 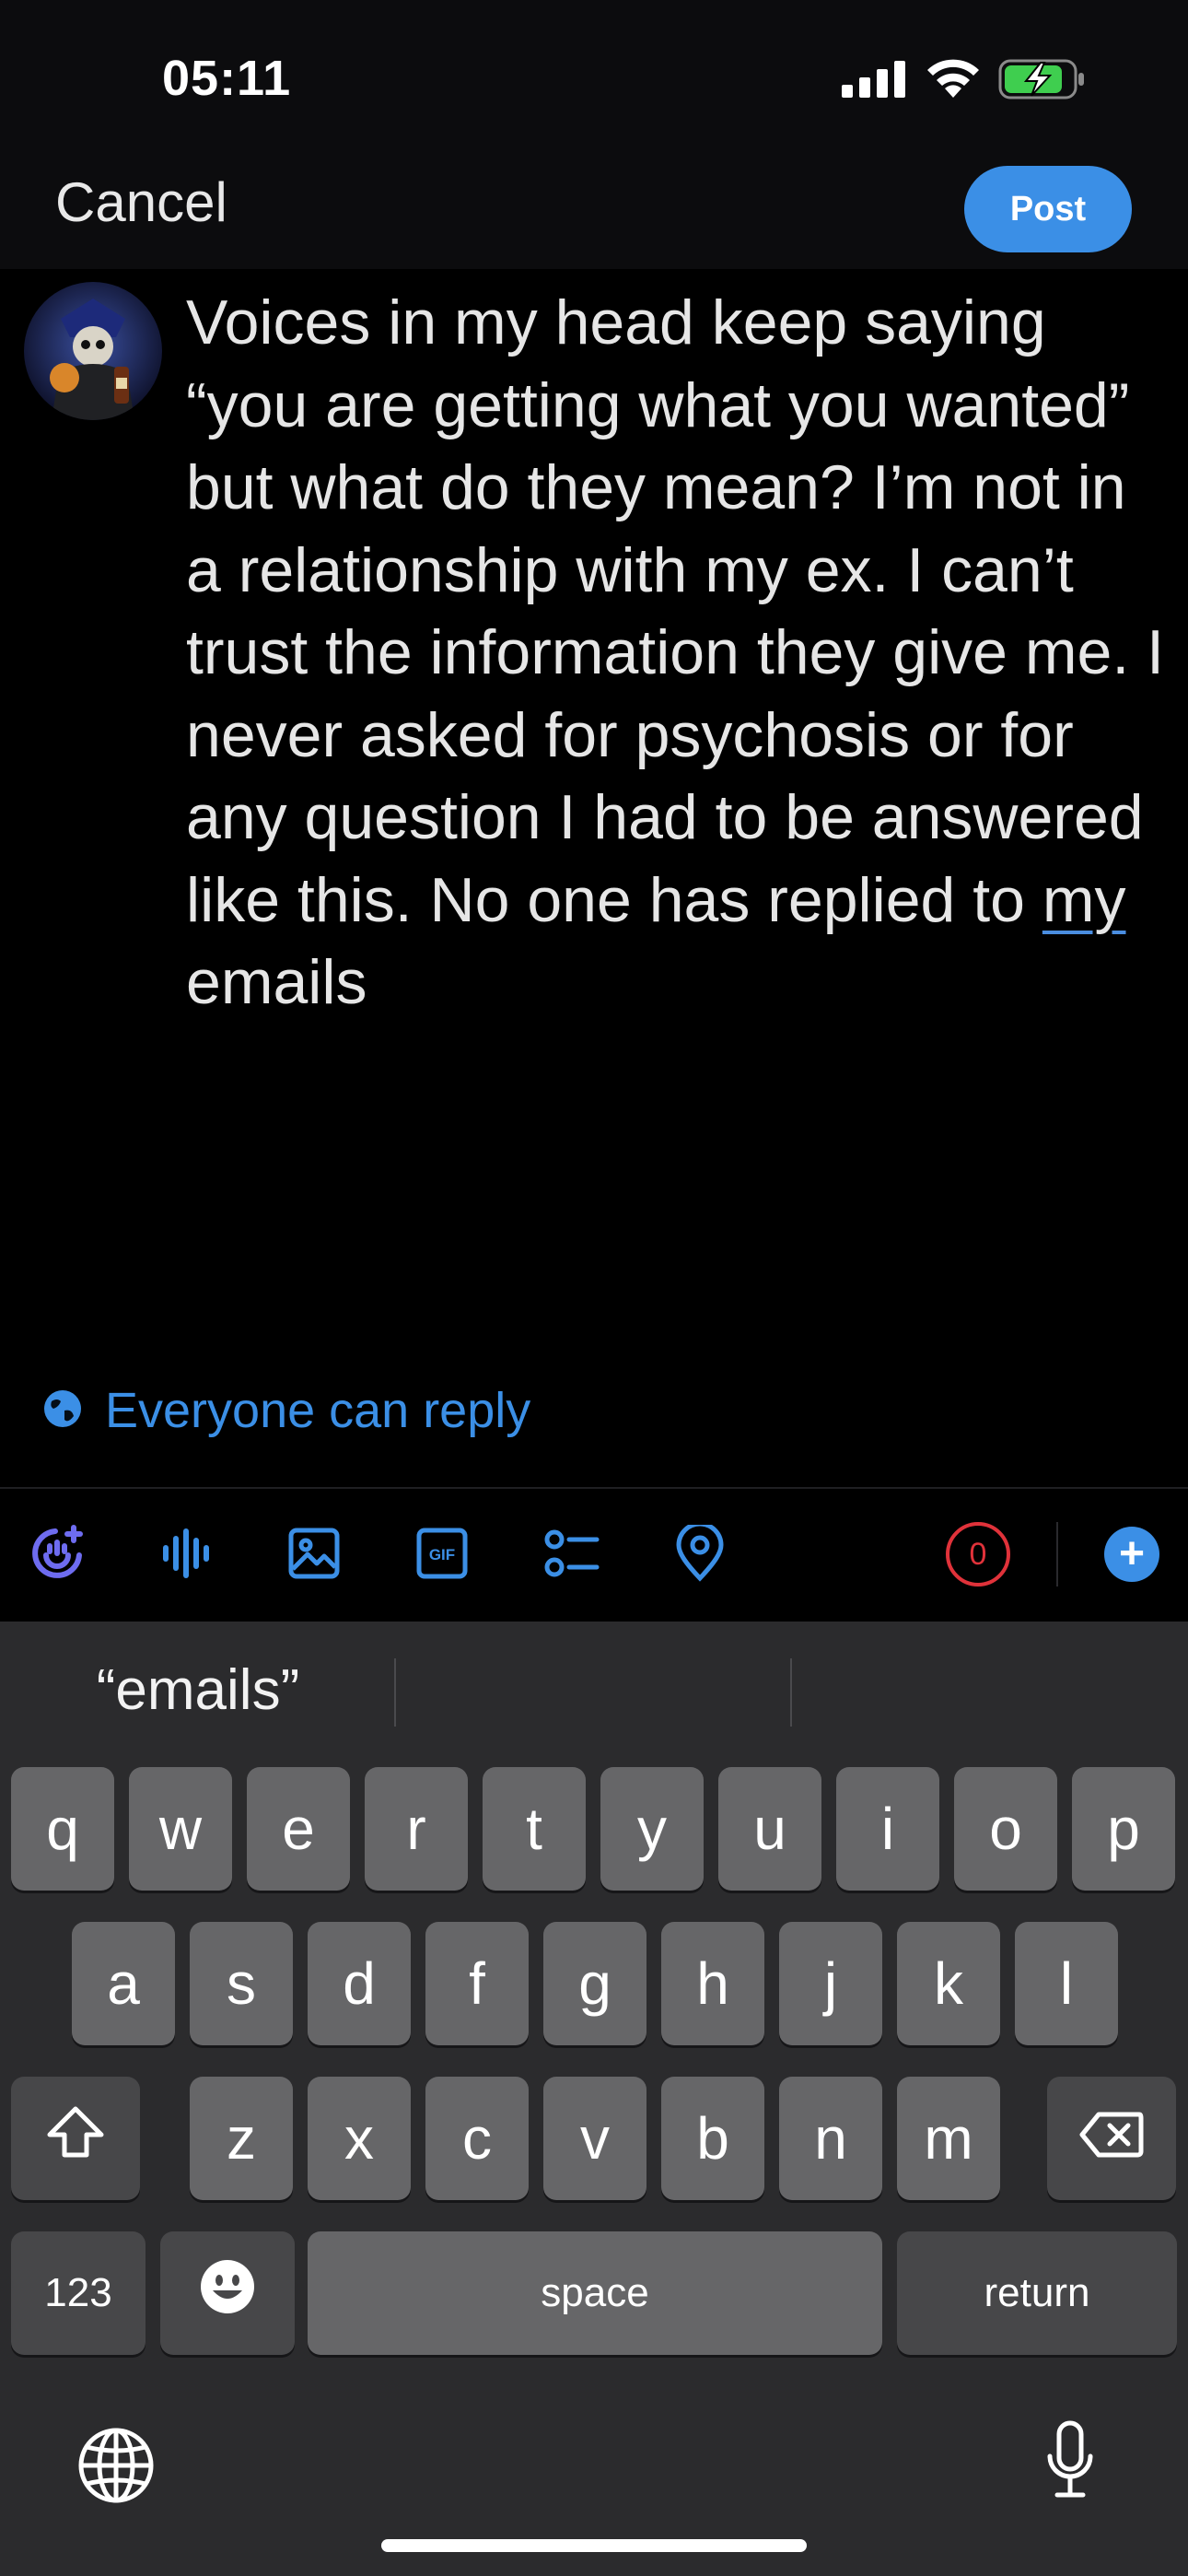 I want to click on image-icon, so click(x=314, y=1553).